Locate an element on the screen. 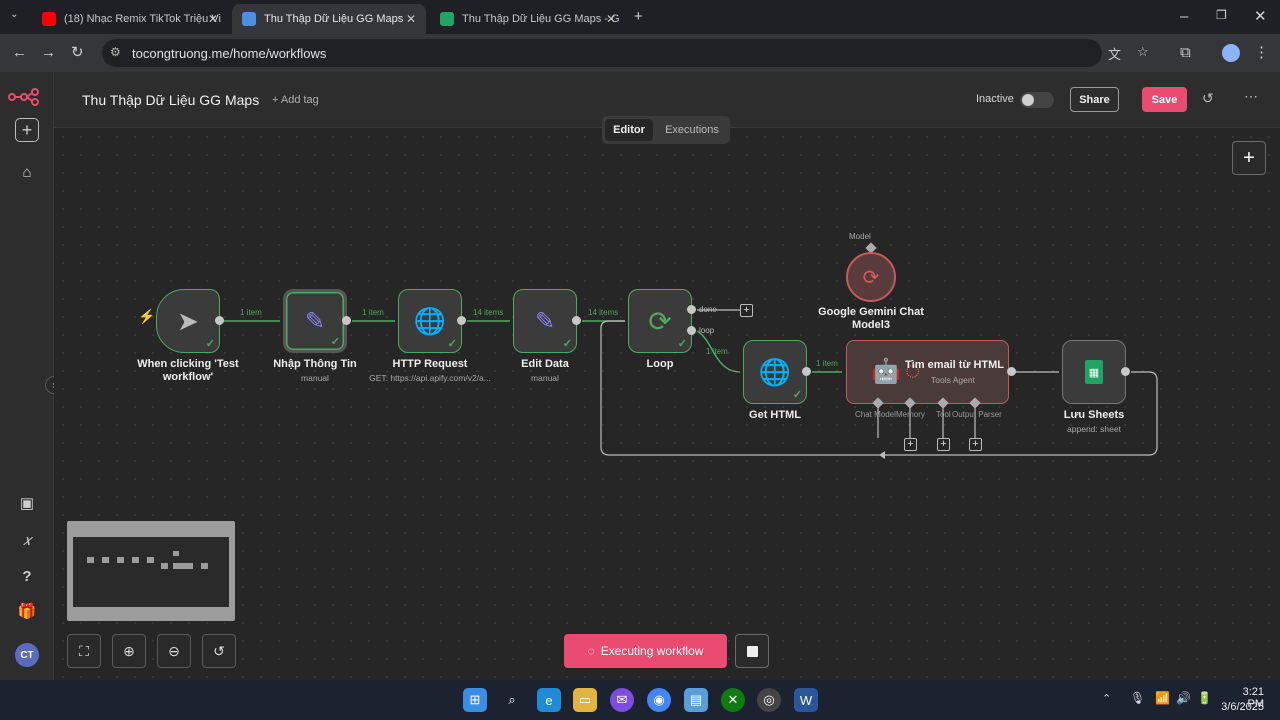  history-icon: ↺ is located at coordinates (1208, 98).